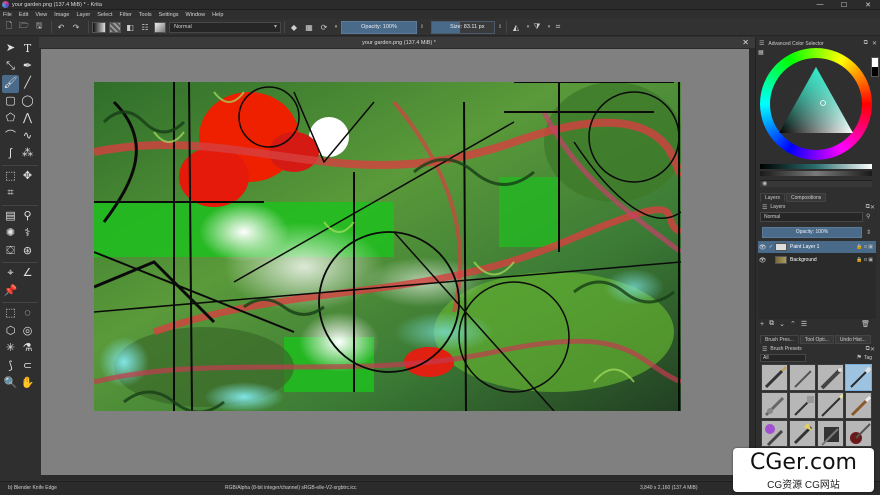 The image size is (880, 495). Describe the element at coordinates (782, 324) in the screenshot. I see `move-down-icon: ⌄` at that location.